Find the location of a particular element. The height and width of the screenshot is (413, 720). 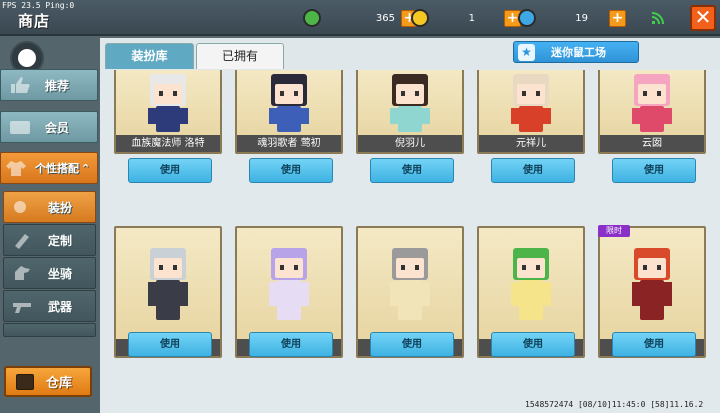

sidebar: 推荐 会员 个性搭配 ⌃ 装扮 定制 坐骑 武器 仓库 is located at coordinates (50, 224).